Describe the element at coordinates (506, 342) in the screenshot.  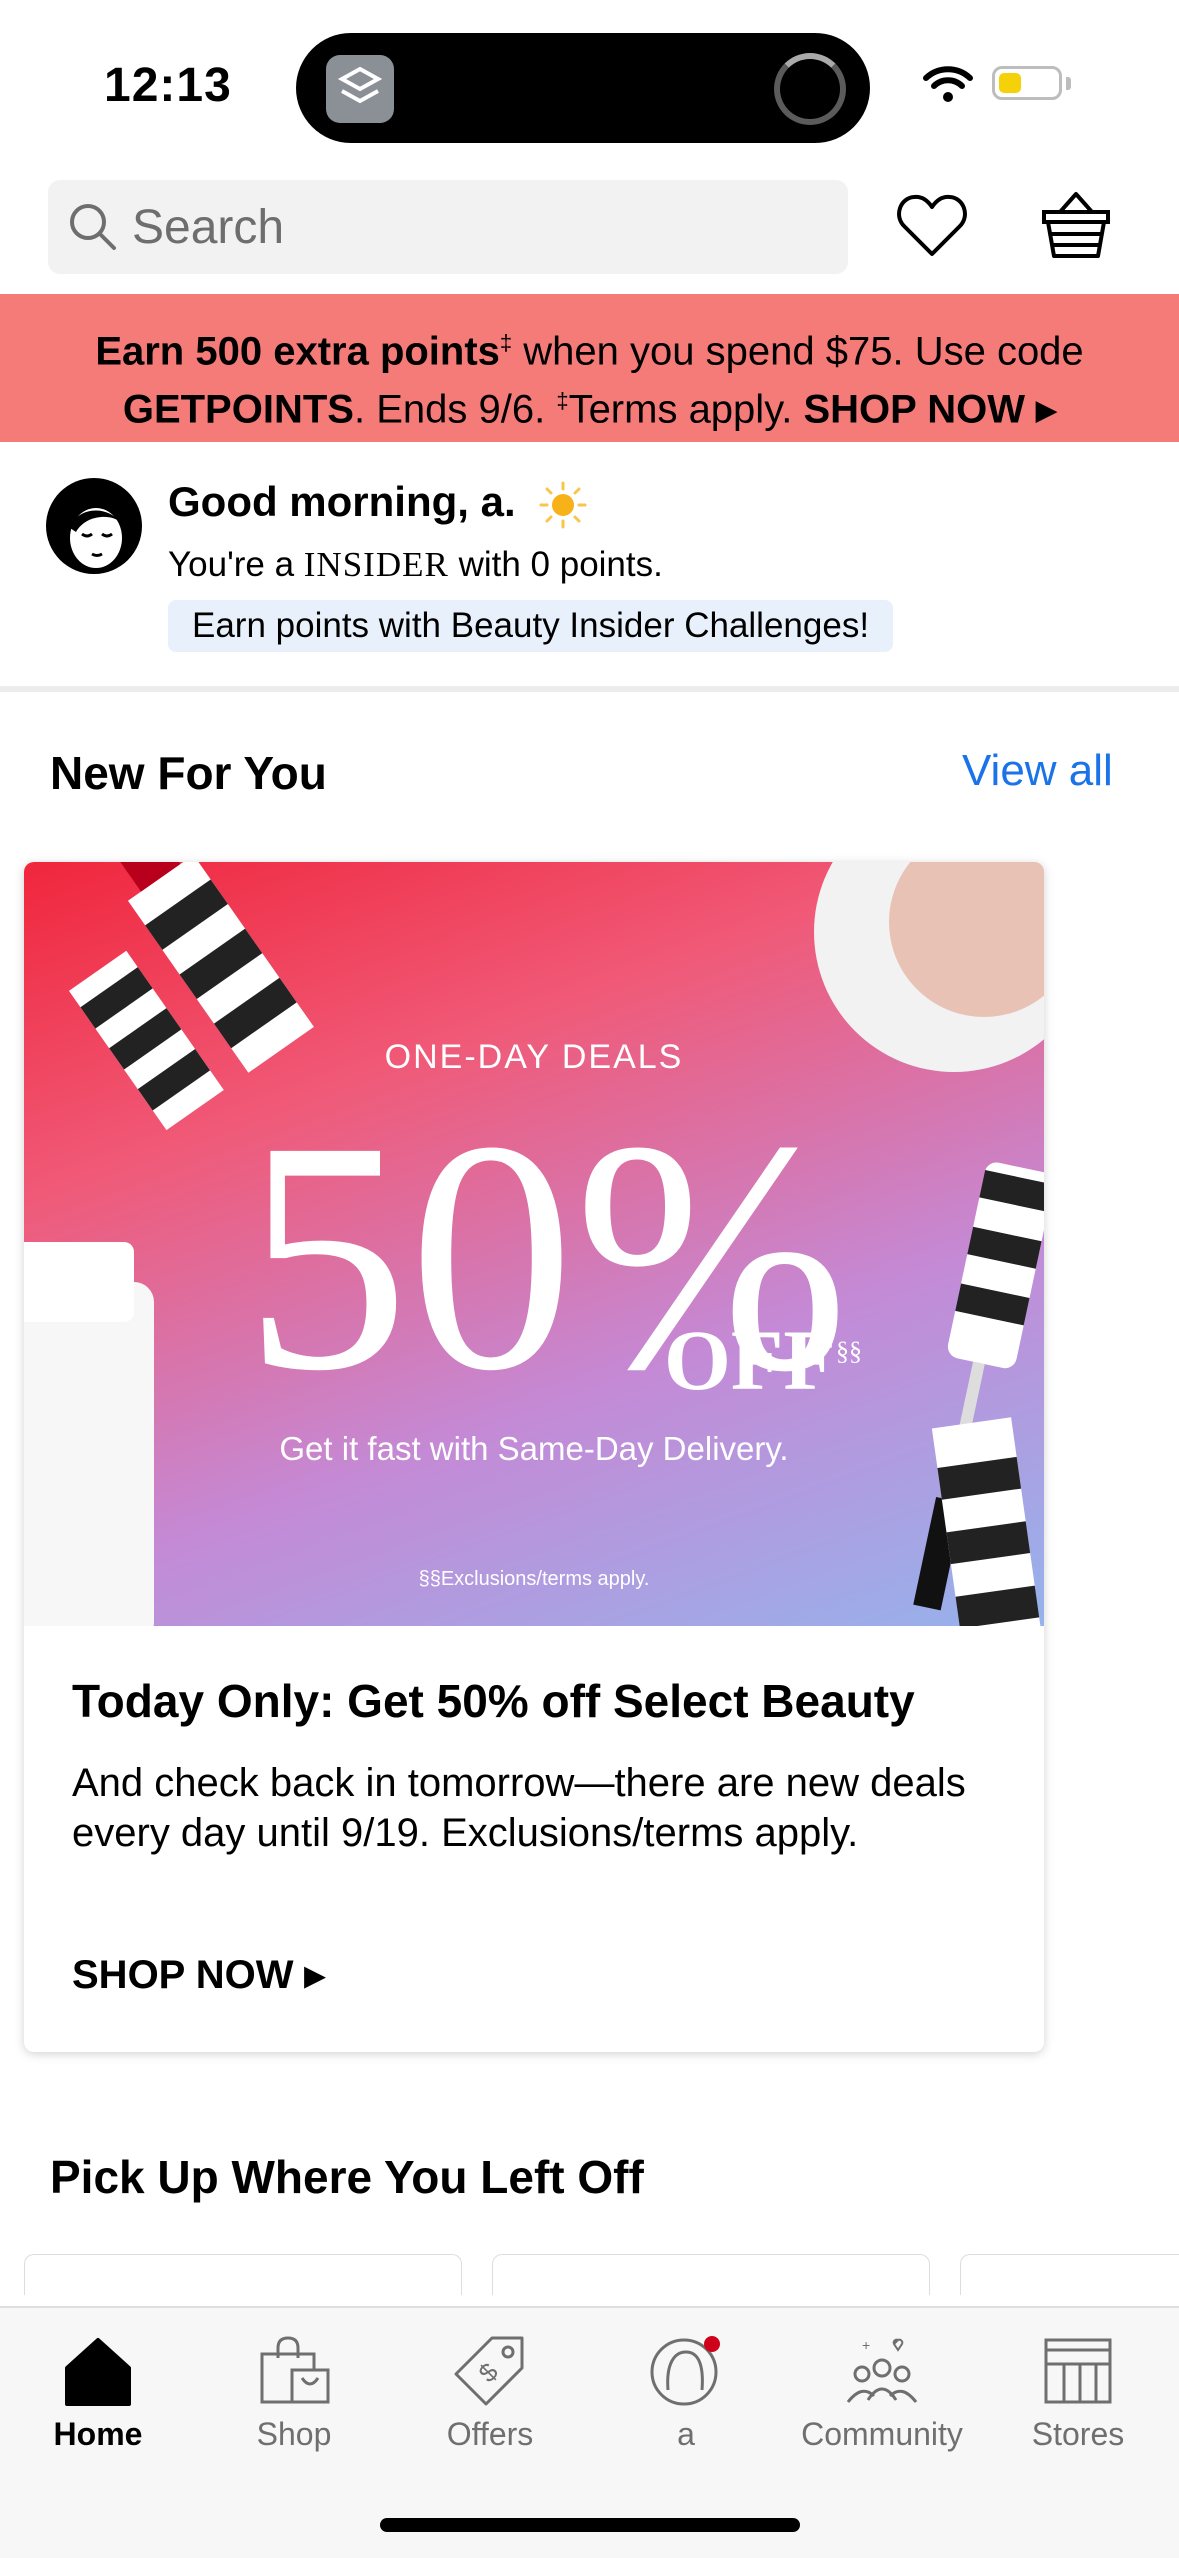
I see `promo-mark: ‡` at that location.